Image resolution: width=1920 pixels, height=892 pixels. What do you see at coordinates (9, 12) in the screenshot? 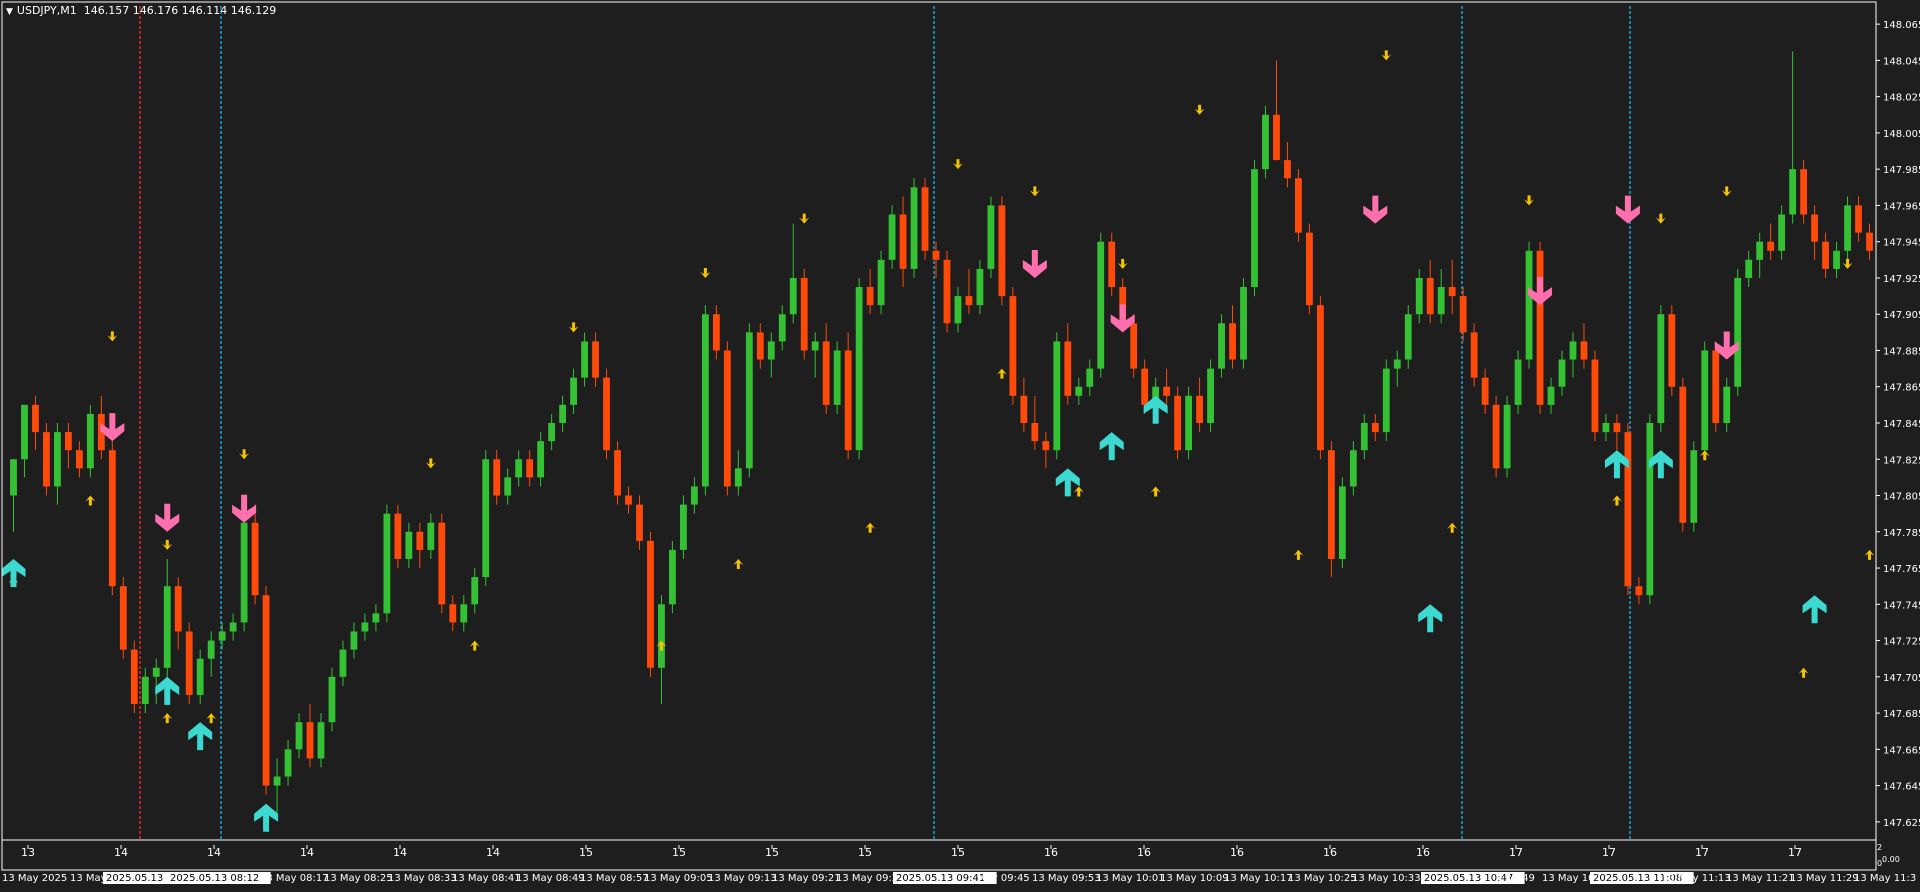
I see `dropdown-triangle-icon: ▼` at bounding box center [9, 12].